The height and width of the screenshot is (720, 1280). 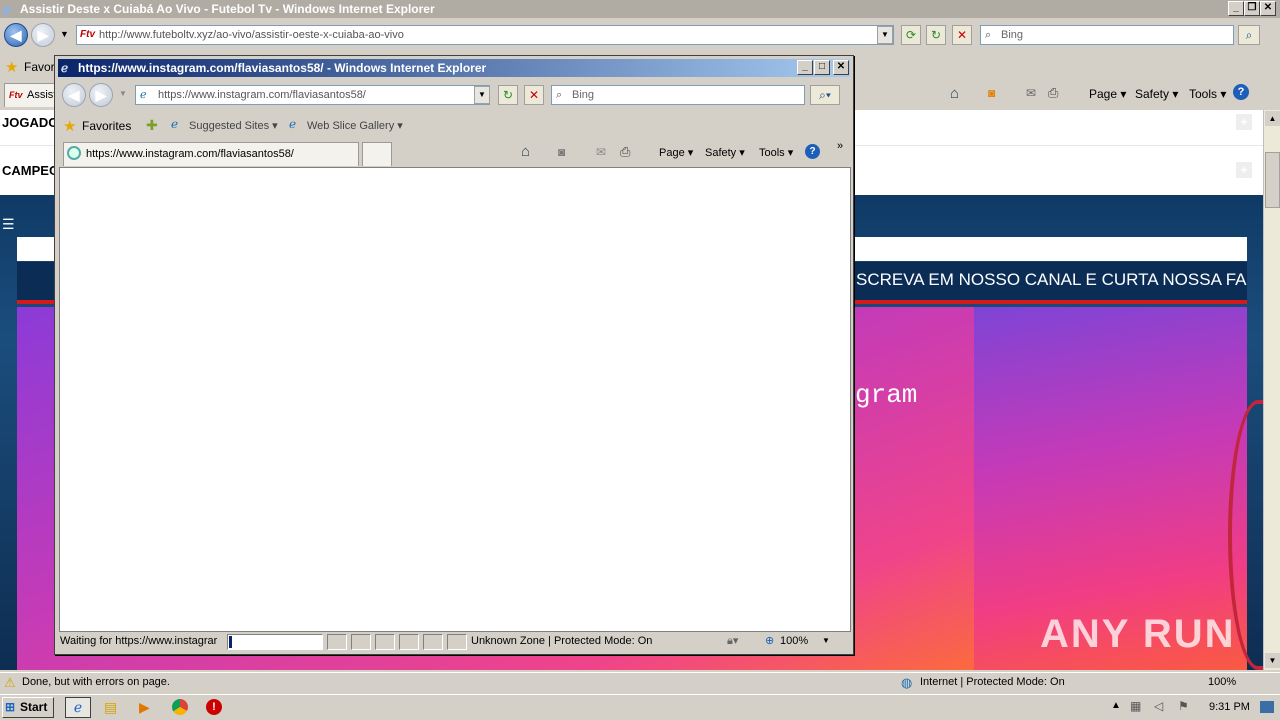 What do you see at coordinates (1249, 35) in the screenshot?
I see `search-go-button: ⌕` at bounding box center [1249, 35].